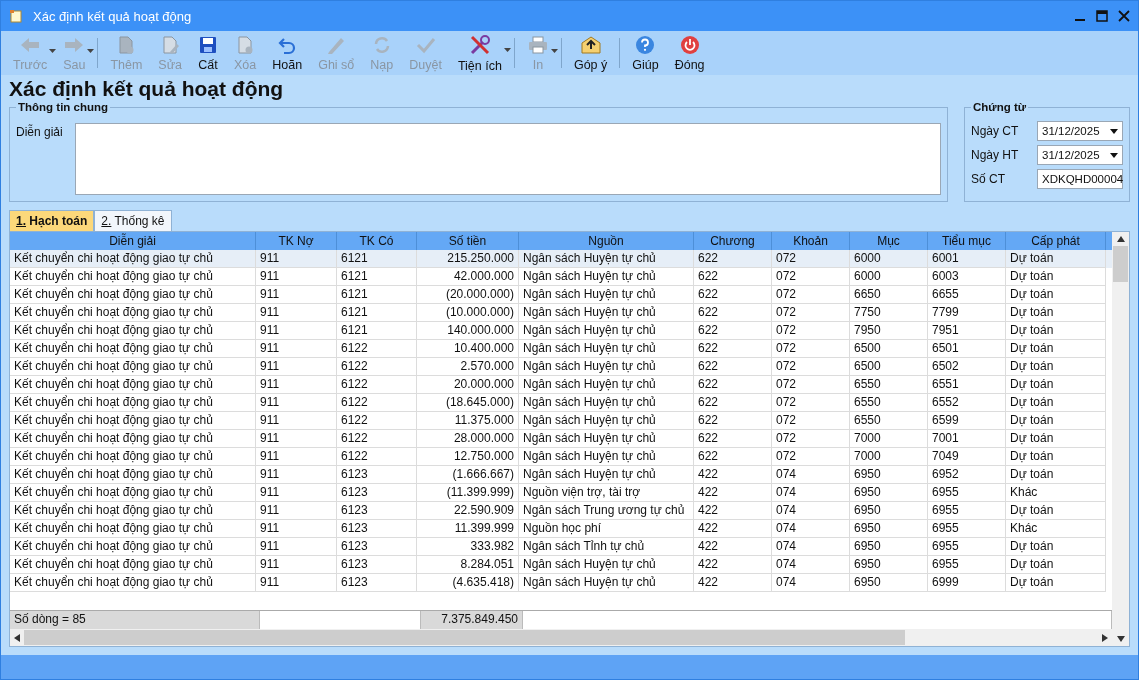  Describe the element at coordinates (590, 44) in the screenshot. I see `envelope-icon` at that location.